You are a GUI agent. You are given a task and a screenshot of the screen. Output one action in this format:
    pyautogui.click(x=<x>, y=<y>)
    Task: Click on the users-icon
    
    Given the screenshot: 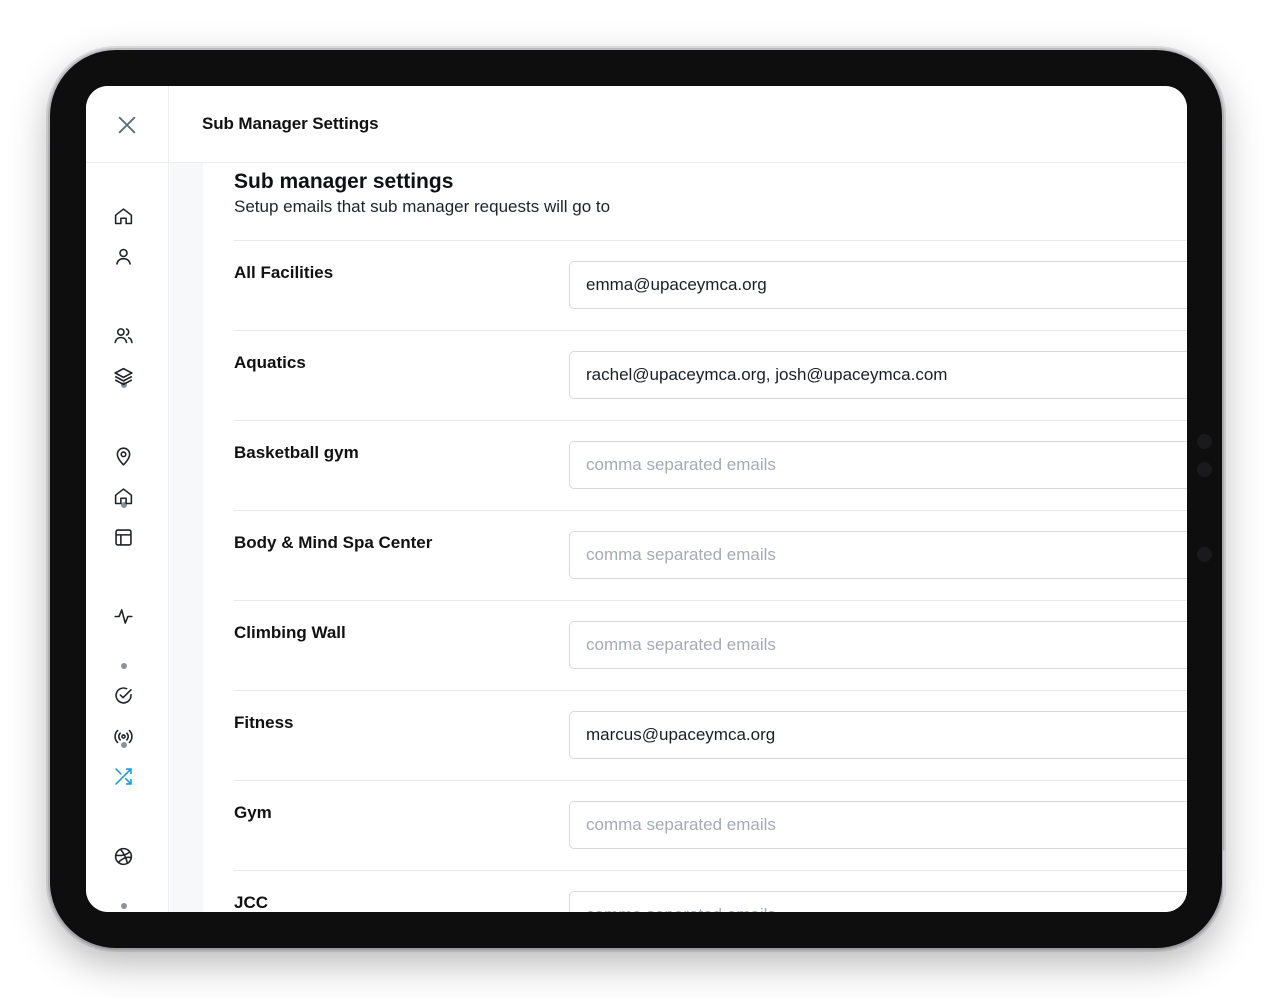 What is the action you would take?
    pyautogui.click(x=123, y=335)
    